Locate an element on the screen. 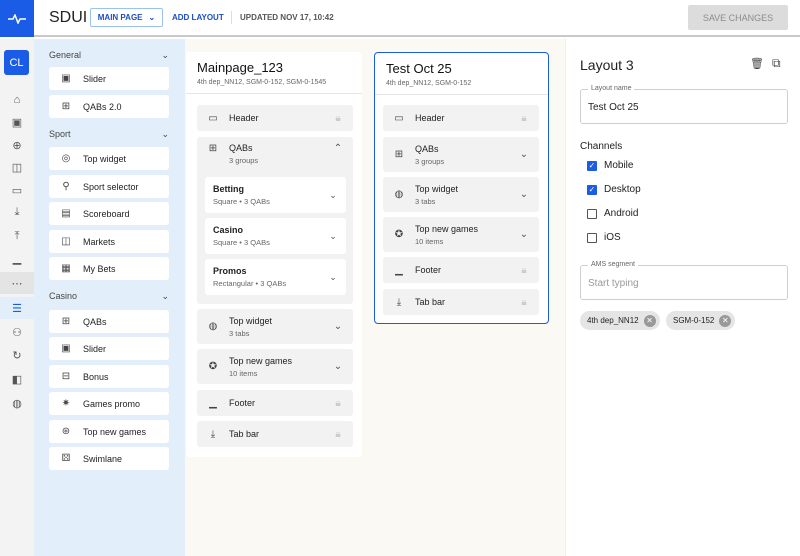  list-icon: ☰ is located at coordinates (17, 308).